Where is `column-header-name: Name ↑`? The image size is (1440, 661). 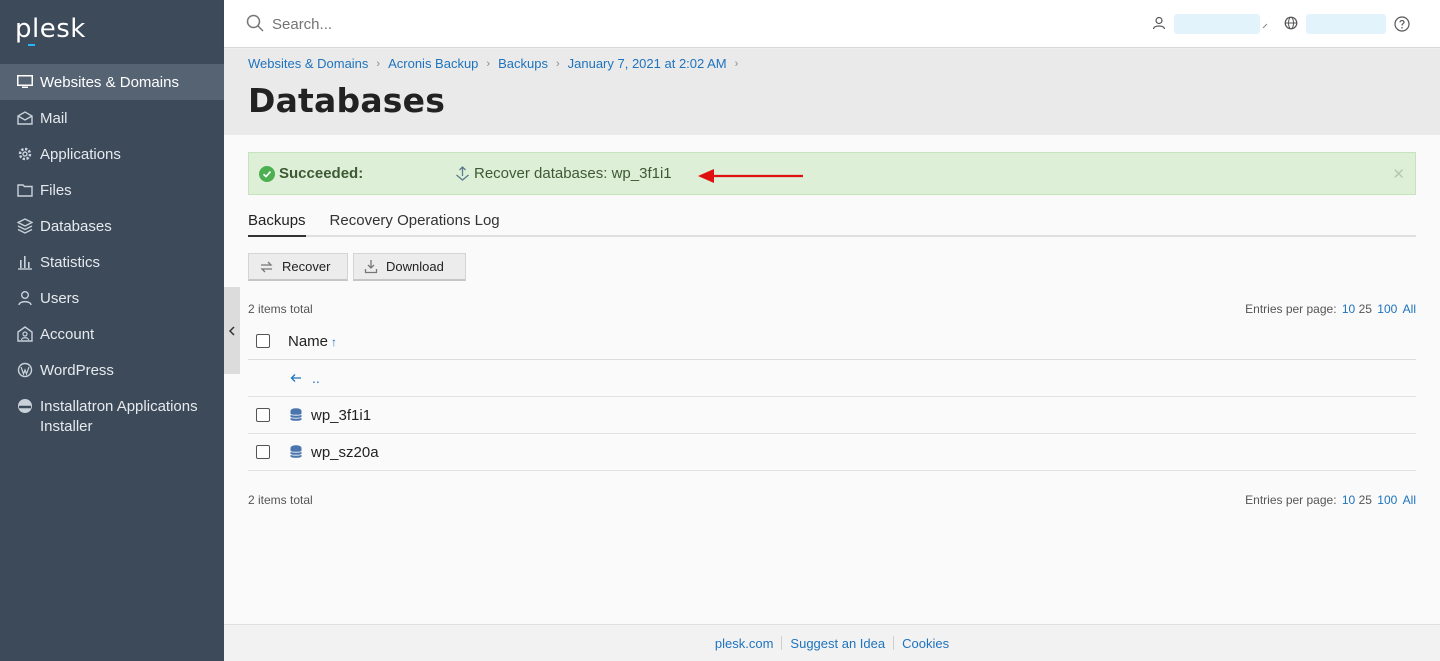 column-header-name: Name ↑ is located at coordinates (312, 341).